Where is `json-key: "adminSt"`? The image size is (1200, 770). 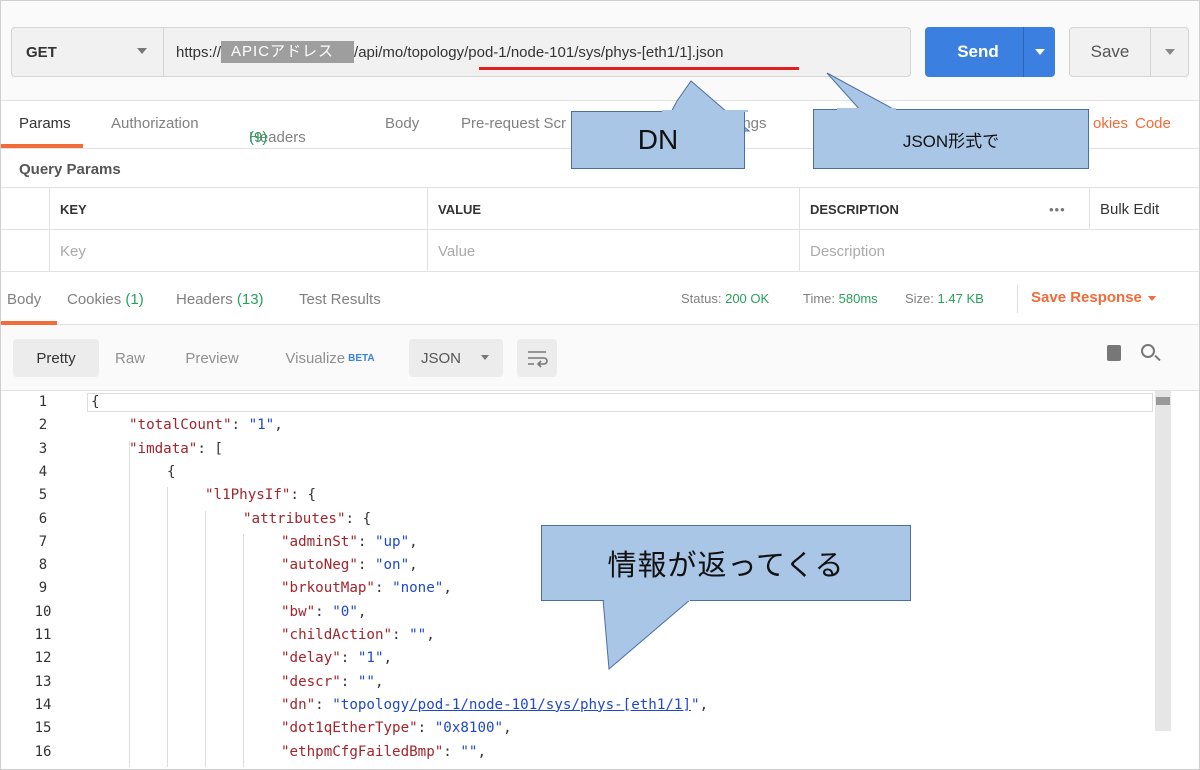 json-key: "adminSt" is located at coordinates (319, 541).